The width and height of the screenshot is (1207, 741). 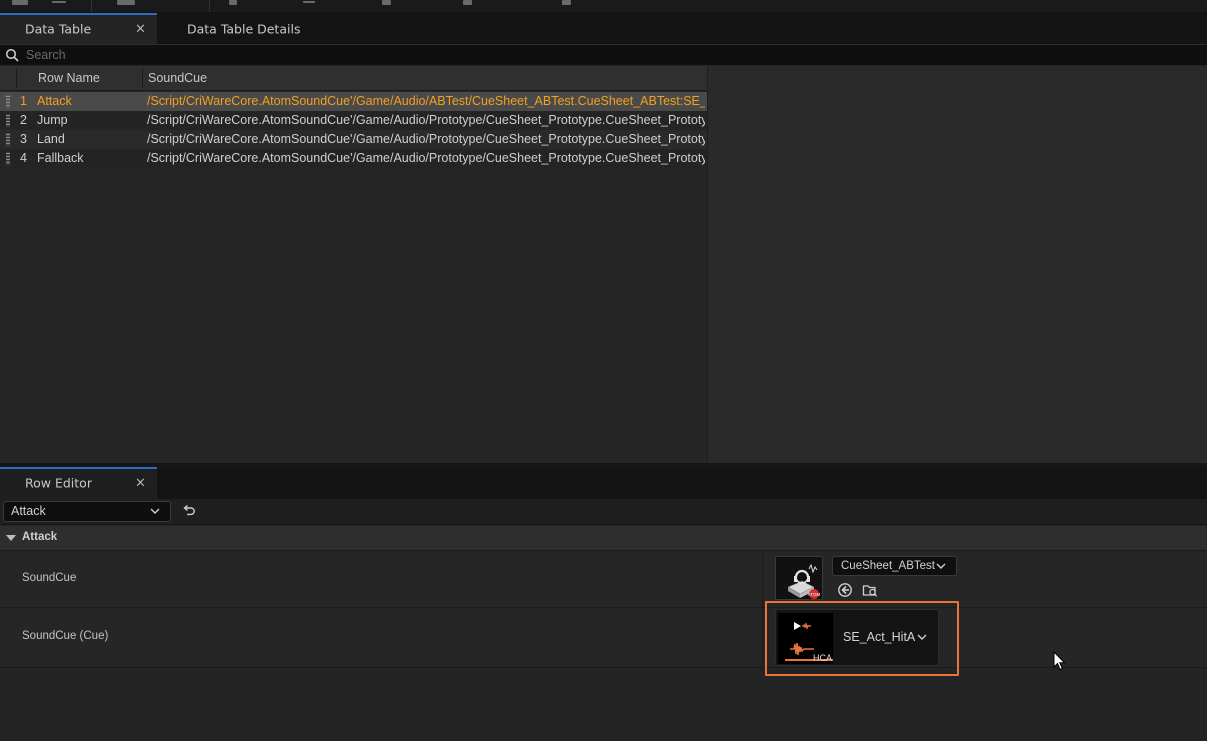 I want to click on expand-arrow-icon, so click(x=11, y=538).